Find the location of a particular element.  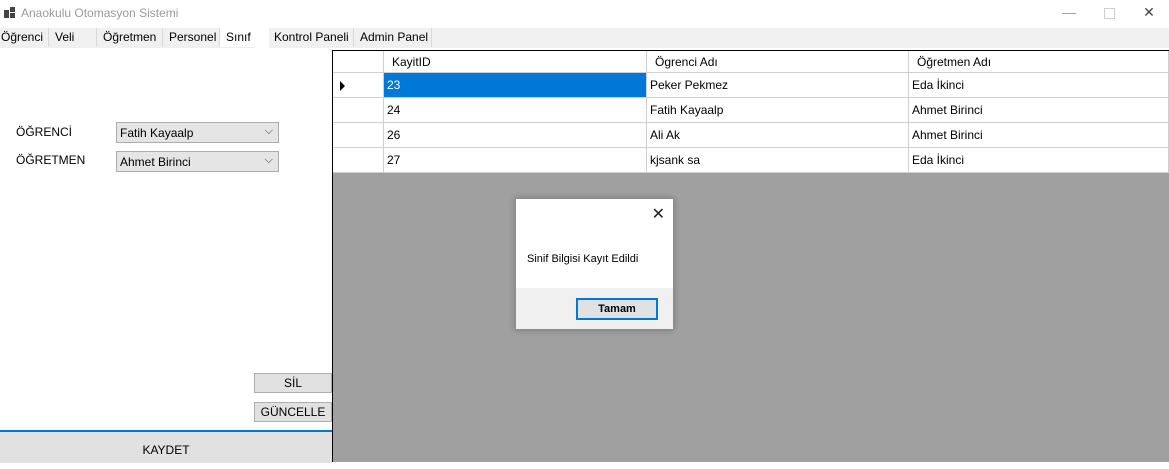

message-dialog: ✕ Sinif Bilgisi Kayıt Edildi Tamam is located at coordinates (594, 264).